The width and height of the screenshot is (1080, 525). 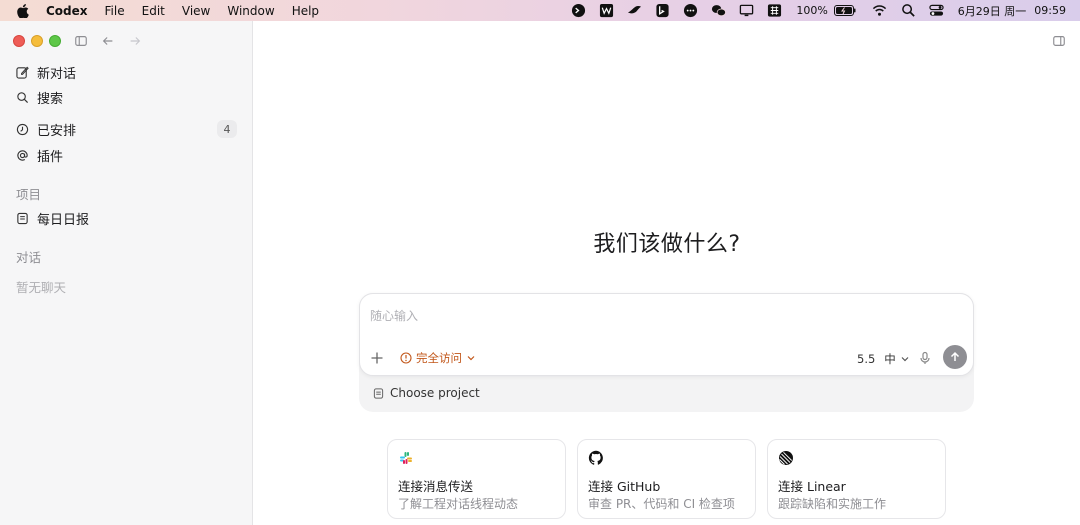 What do you see at coordinates (41, 287) in the screenshot?
I see `conversations-empty-text: 暂无聊天` at bounding box center [41, 287].